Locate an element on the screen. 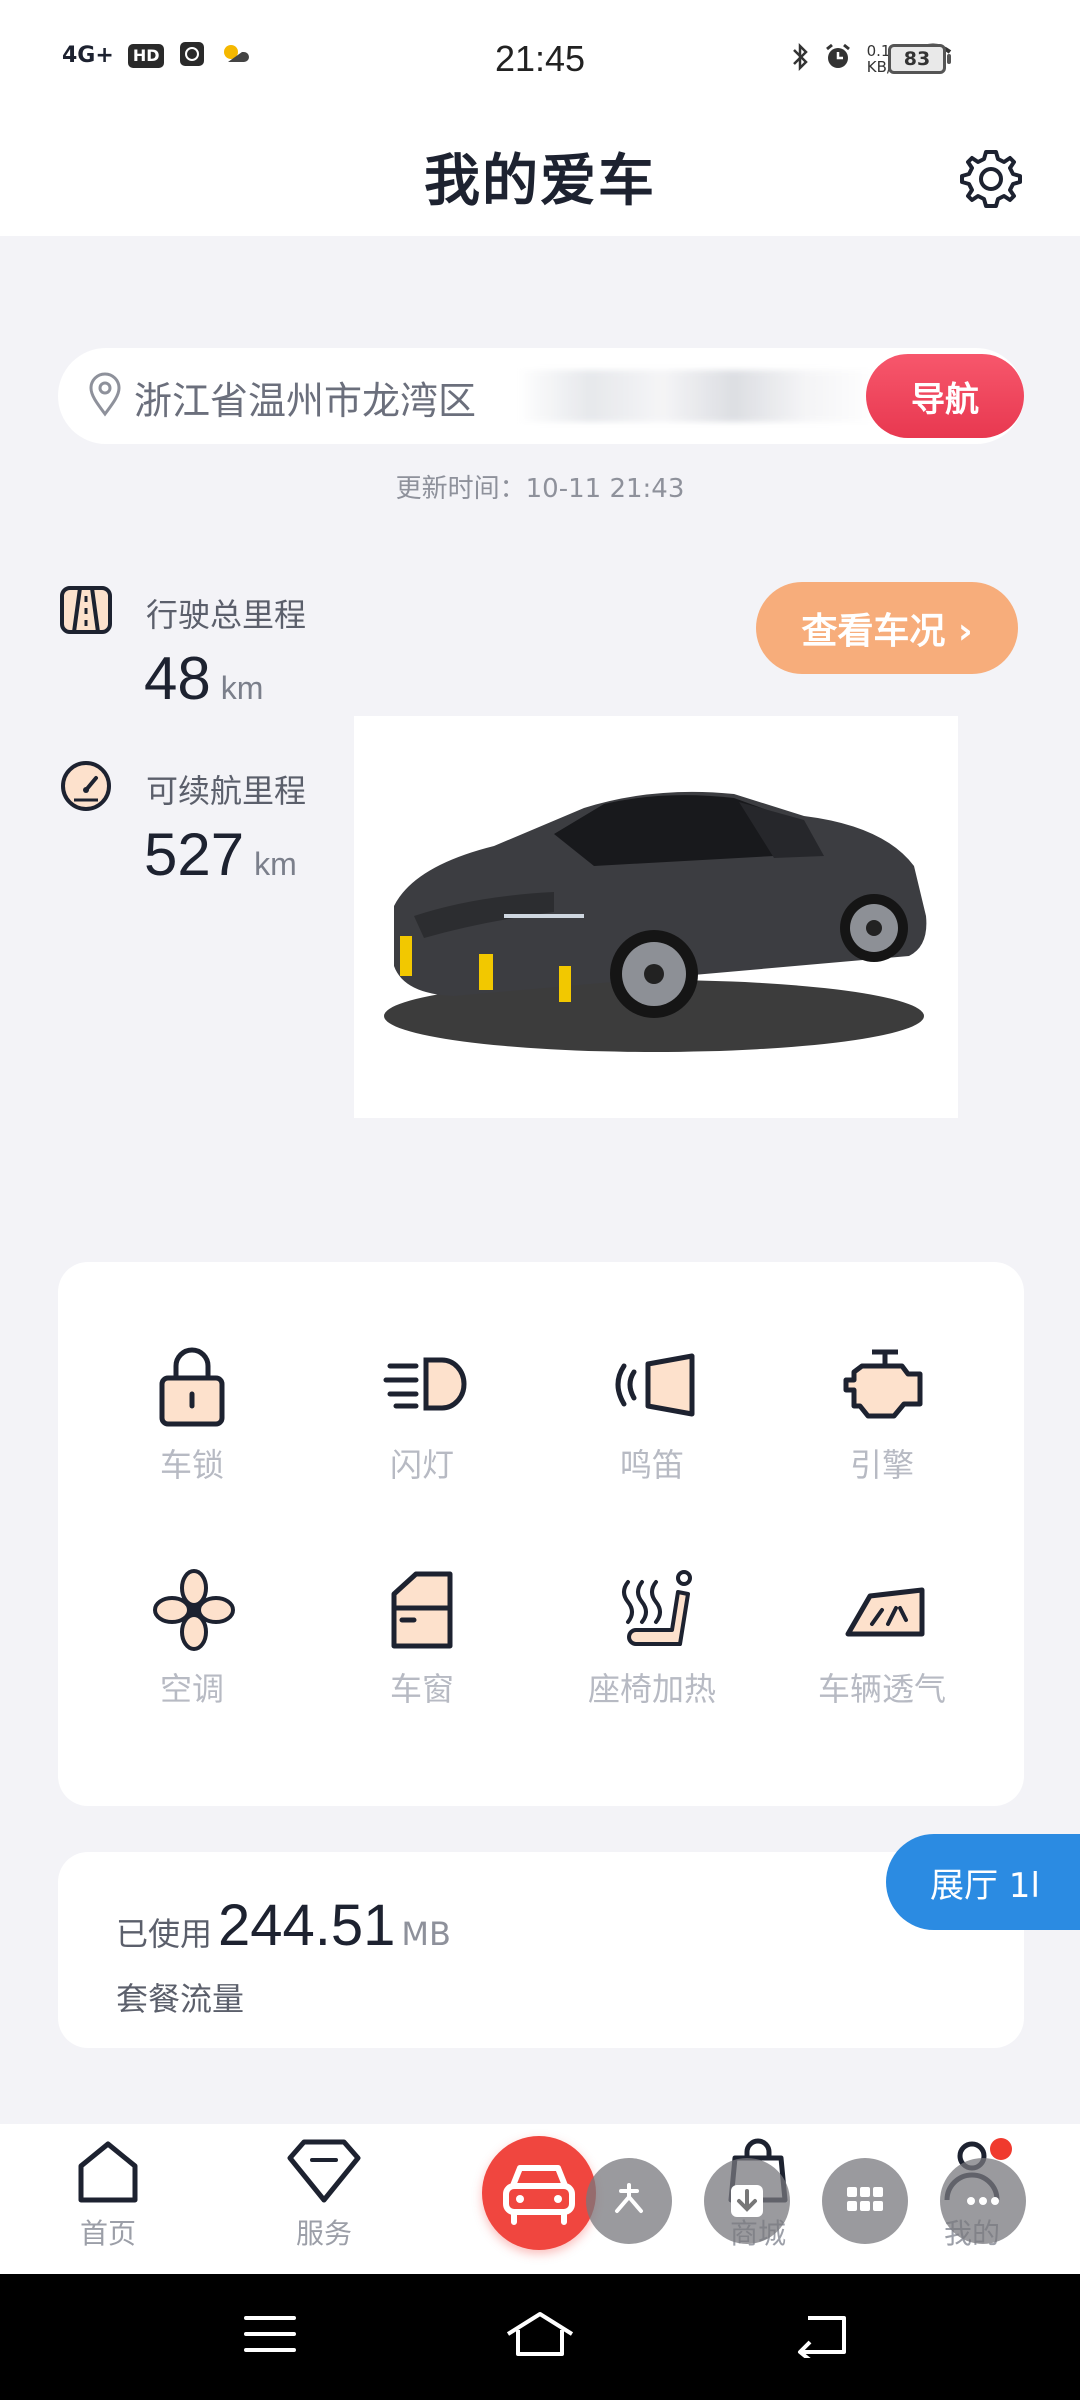  control-ac-label: 空调 is located at coordinates (191, 1689).